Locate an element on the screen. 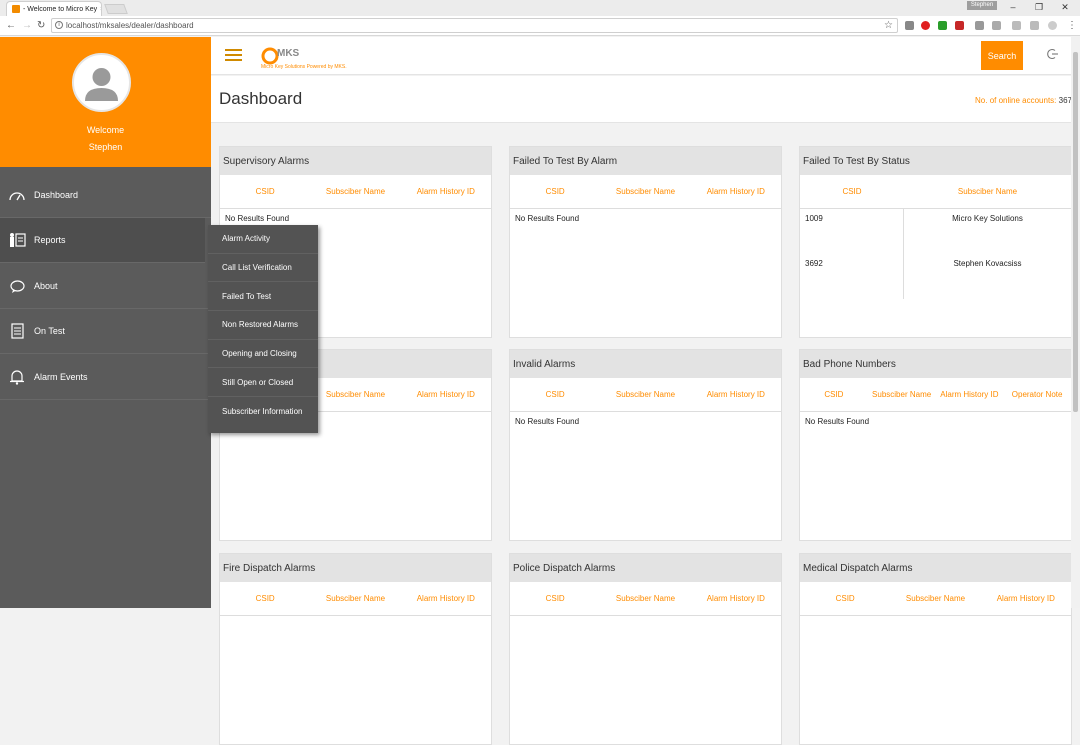  csid-cell: 3692 is located at coordinates (851, 276).